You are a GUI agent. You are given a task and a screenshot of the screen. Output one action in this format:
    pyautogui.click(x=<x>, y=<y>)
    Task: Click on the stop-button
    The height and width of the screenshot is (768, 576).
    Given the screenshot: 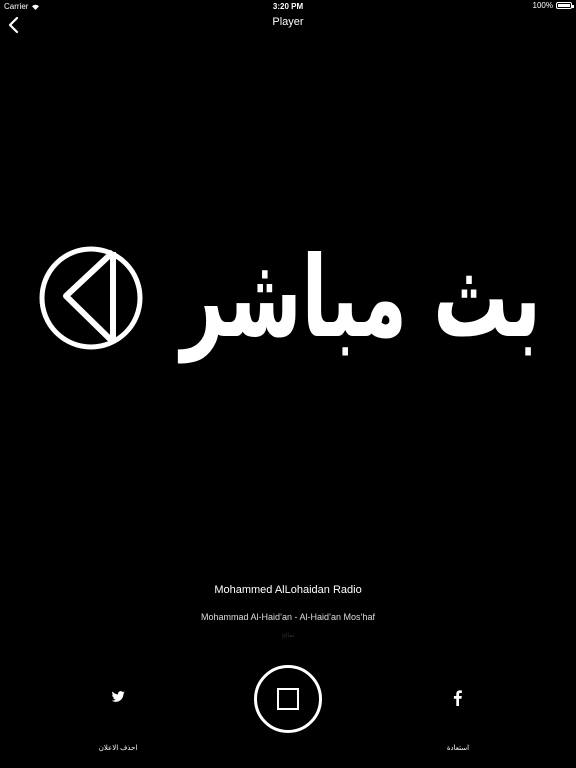 What is the action you would take?
    pyautogui.click(x=288, y=699)
    